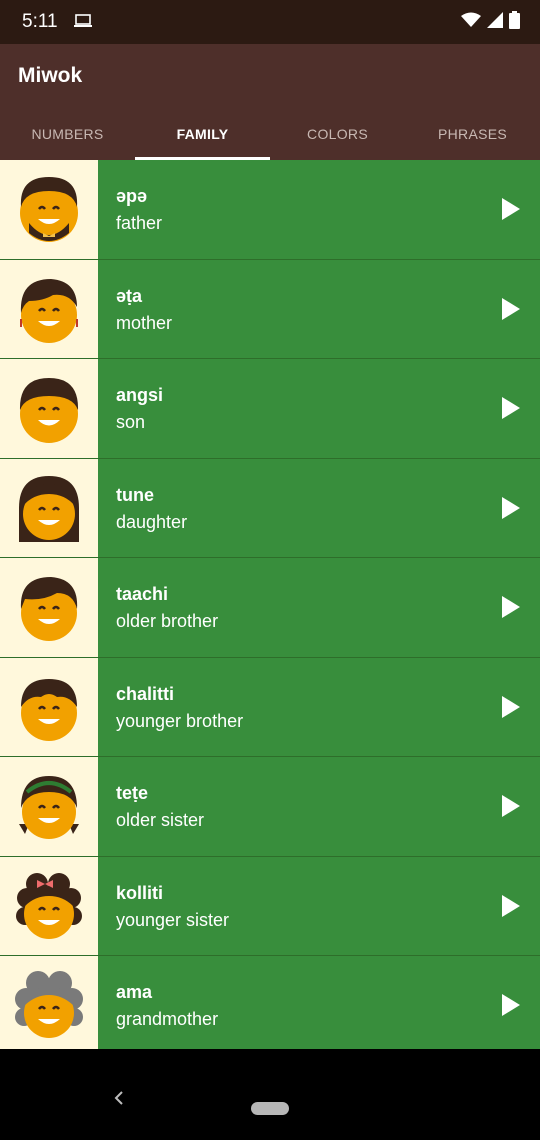 This screenshot has height=1140, width=540. What do you see at coordinates (319, 209) in the screenshot?
I see `word-text-area: əpə father` at bounding box center [319, 209].